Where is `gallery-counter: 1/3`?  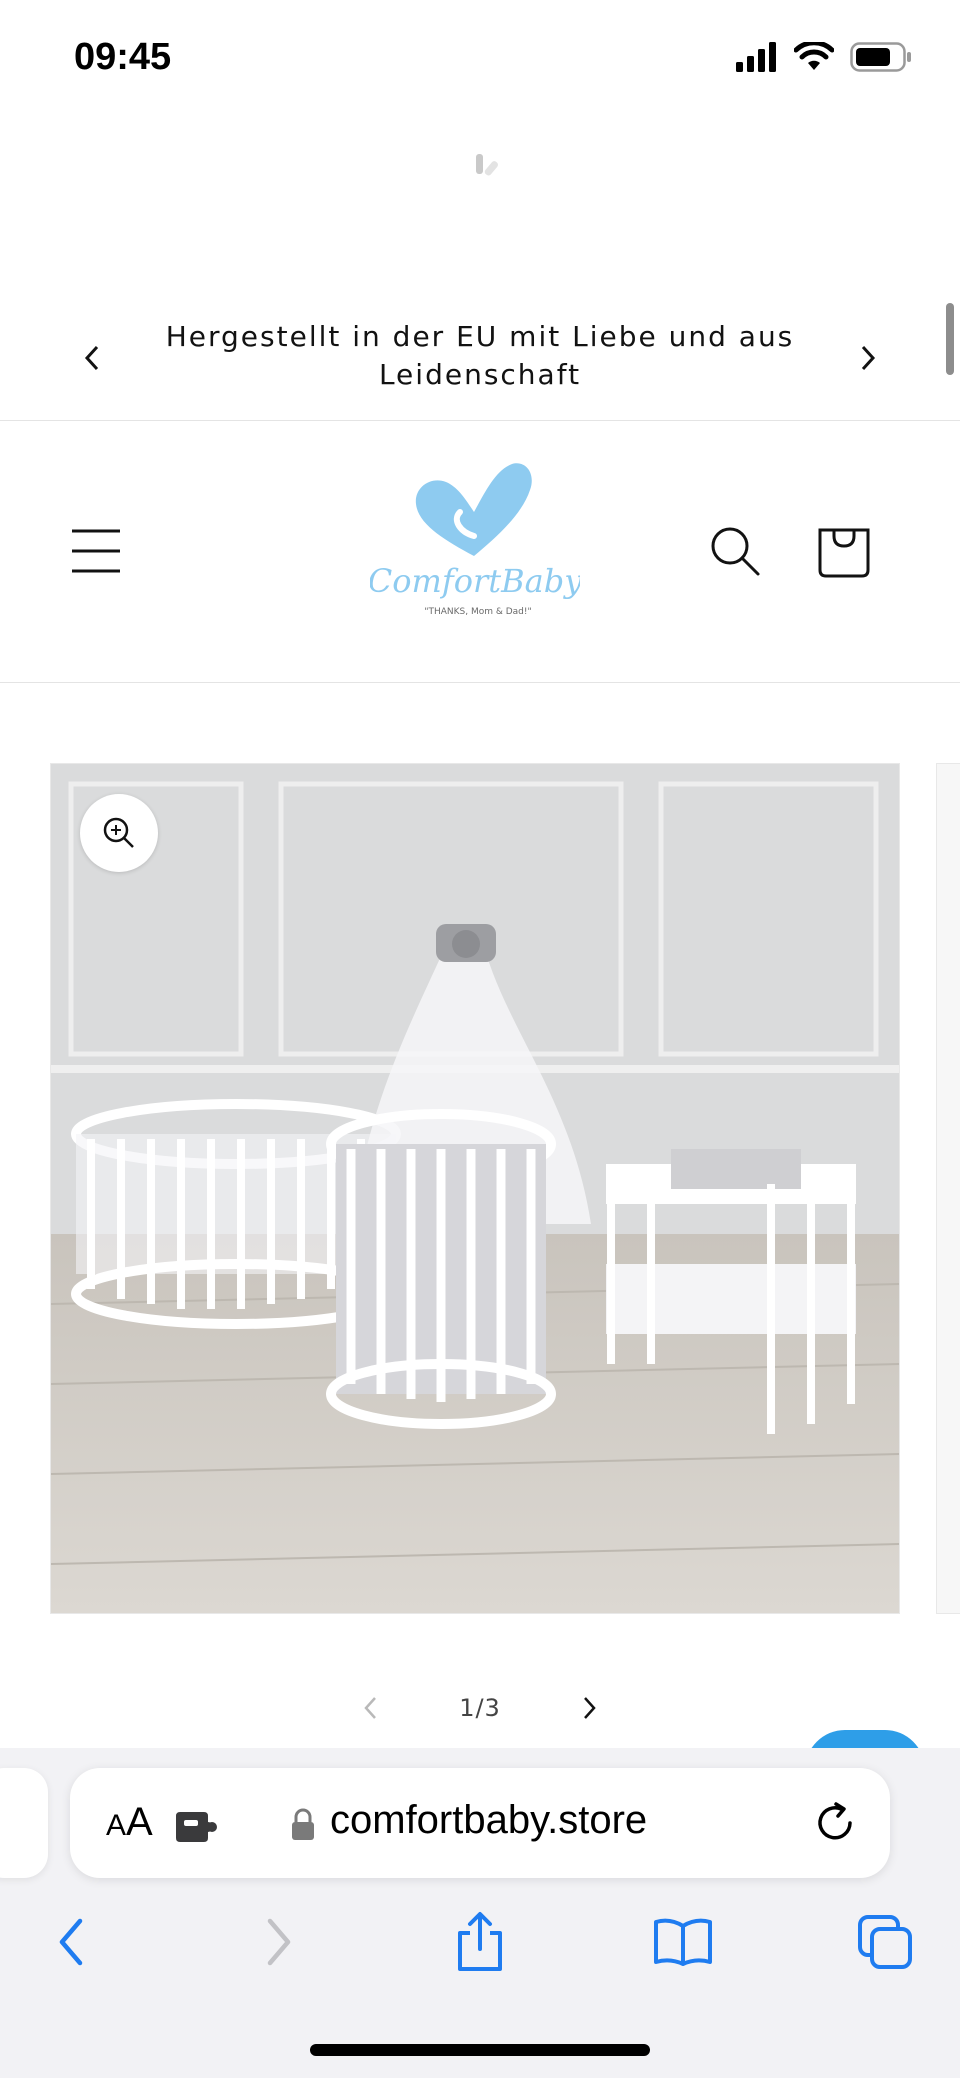
gallery-counter: 1/3 is located at coordinates (480, 1708).